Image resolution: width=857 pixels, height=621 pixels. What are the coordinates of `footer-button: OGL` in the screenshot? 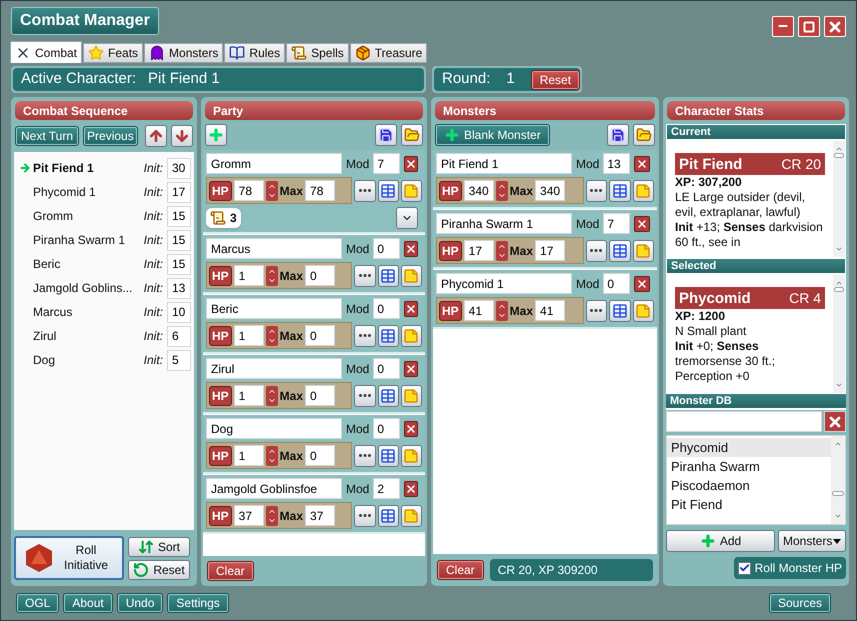 It's located at (38, 603).